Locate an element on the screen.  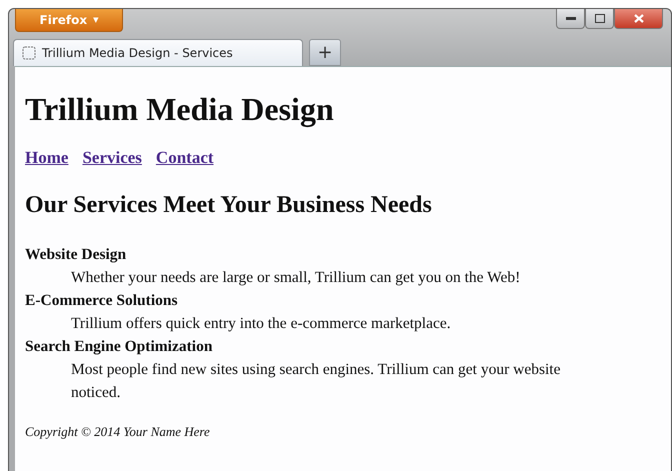
close-button is located at coordinates (638, 19).